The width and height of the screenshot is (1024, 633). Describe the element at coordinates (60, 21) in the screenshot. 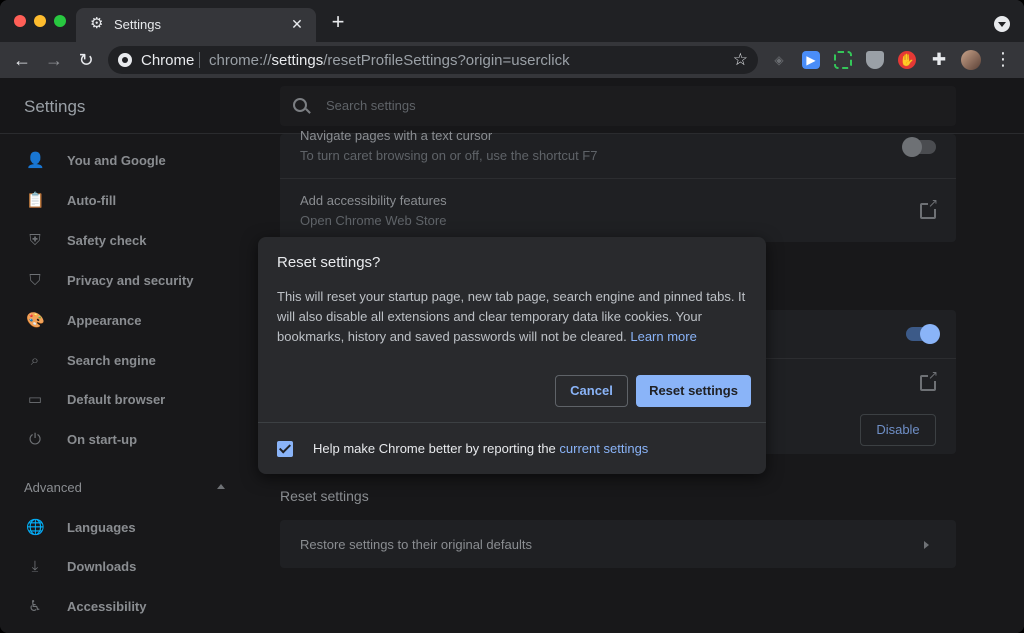

I see `window-maximize-button` at that location.